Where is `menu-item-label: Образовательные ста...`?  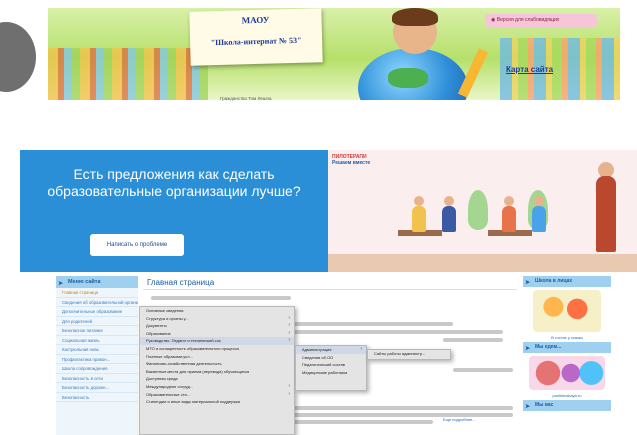 menu-item-label: Образовательные ста... is located at coordinates (168, 394).